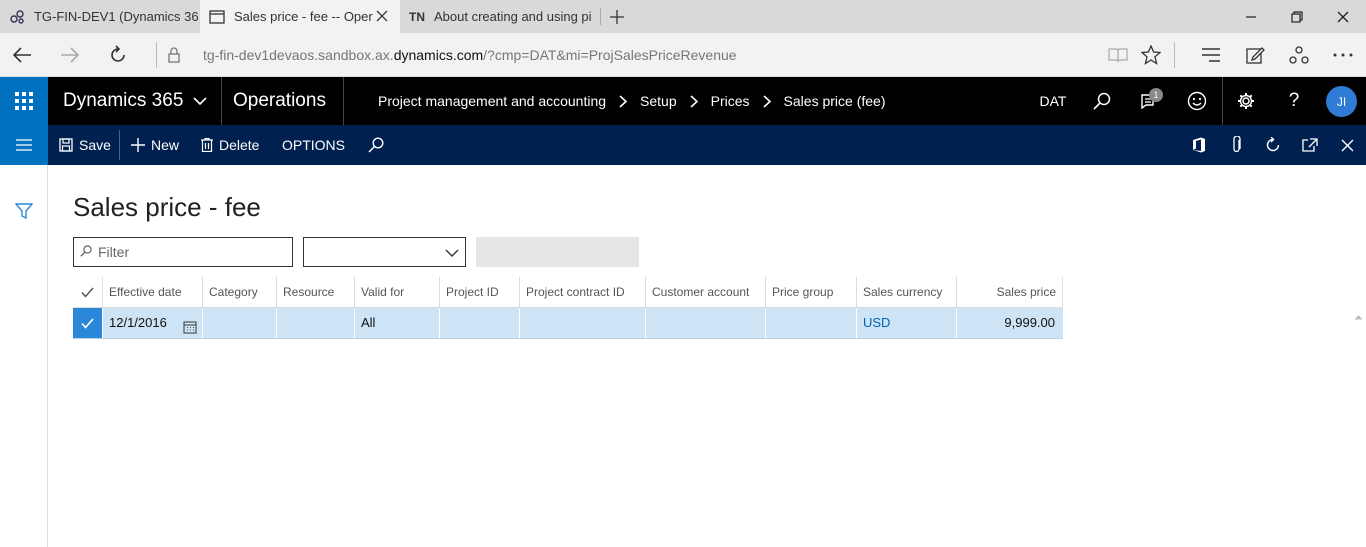 The width and height of the screenshot is (1366, 547). I want to click on office-icon, so click(1199, 145).